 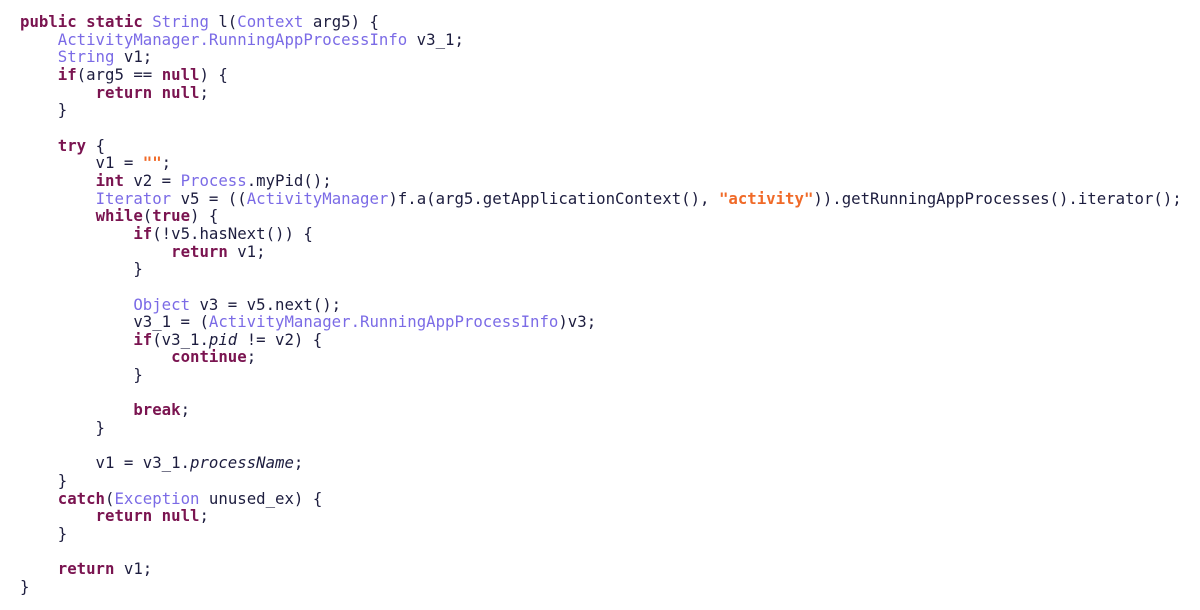 I want to click on code-token: )f.a(arg5.getApplicationContext(),, so click(x=553, y=198).